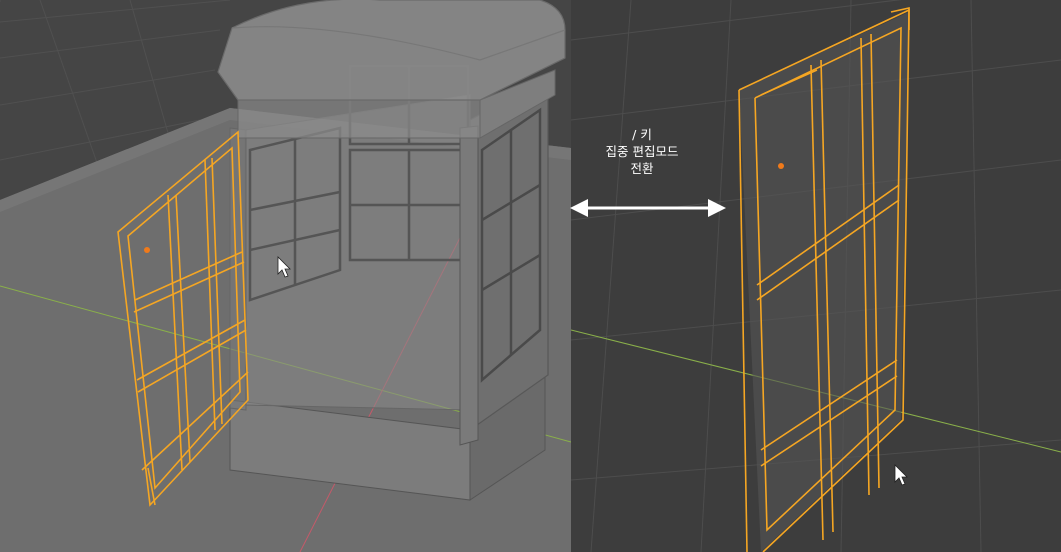 The image size is (1061, 552). I want to click on shortcut-action-text: 집중 편집모드, so click(642, 151).